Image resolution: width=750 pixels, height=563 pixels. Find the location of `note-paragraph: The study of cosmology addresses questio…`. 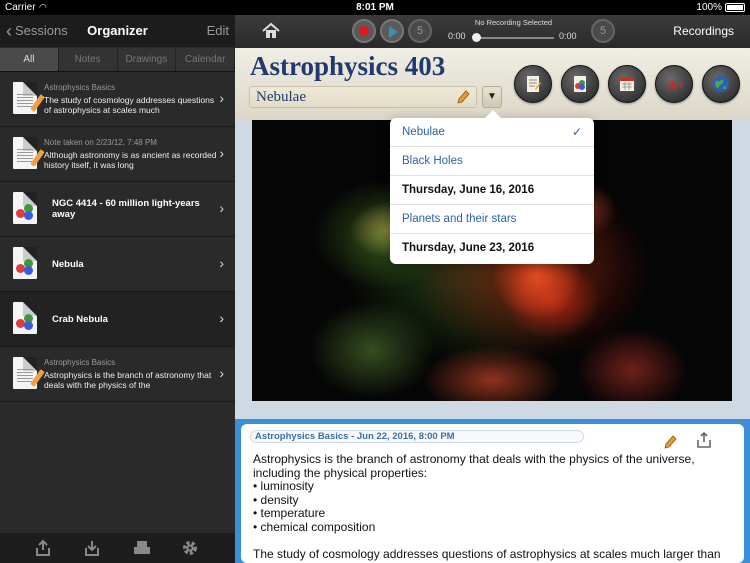

note-paragraph: The study of cosmology addresses questio… is located at coordinates (487, 553).